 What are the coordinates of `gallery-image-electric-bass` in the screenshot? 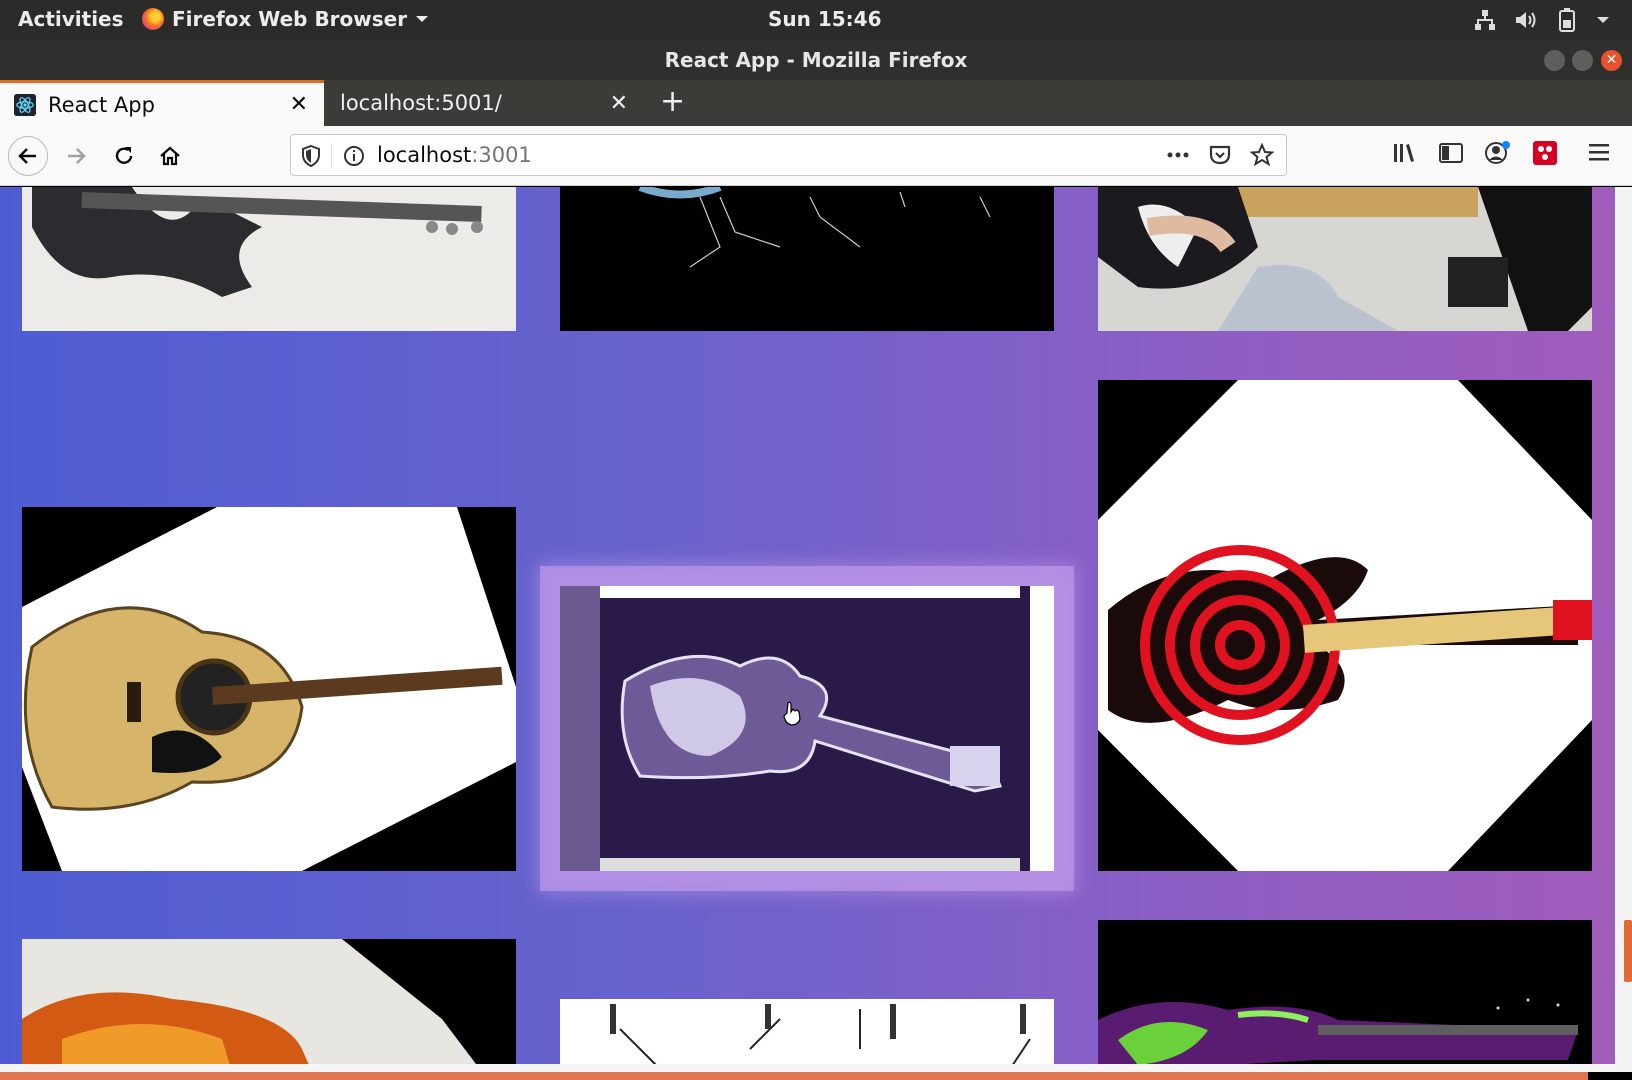 It's located at (269, 259).